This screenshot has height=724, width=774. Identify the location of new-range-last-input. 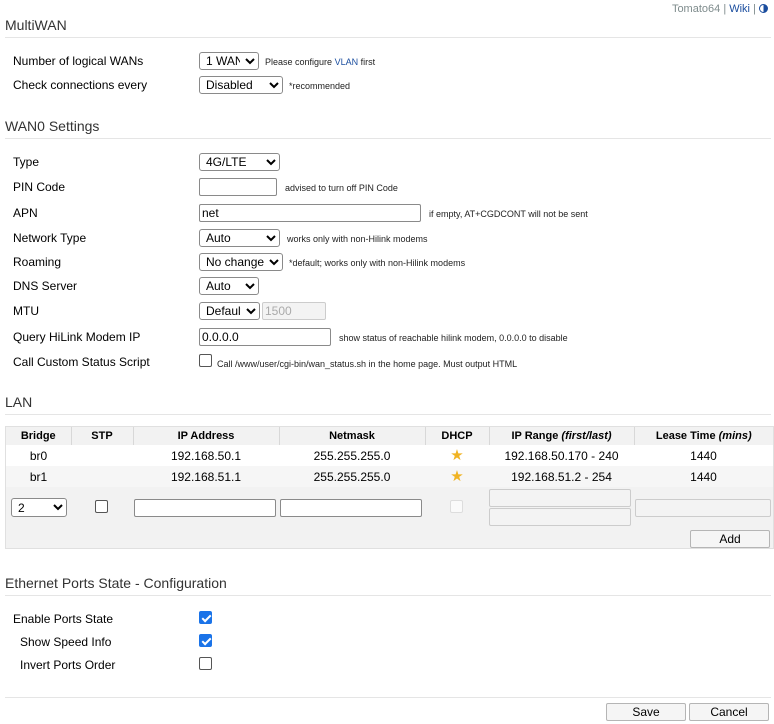
(560, 517).